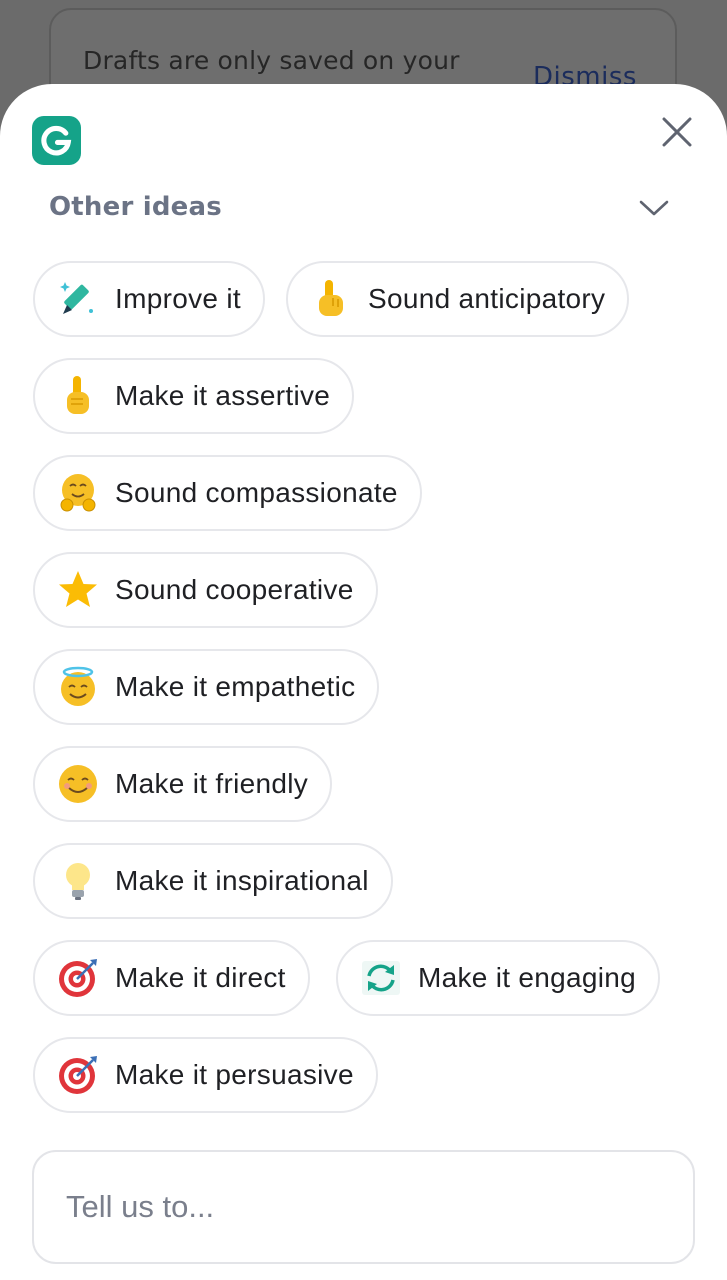 The image size is (727, 1280). I want to click on chip-improve-it: Improve it, so click(149, 299).